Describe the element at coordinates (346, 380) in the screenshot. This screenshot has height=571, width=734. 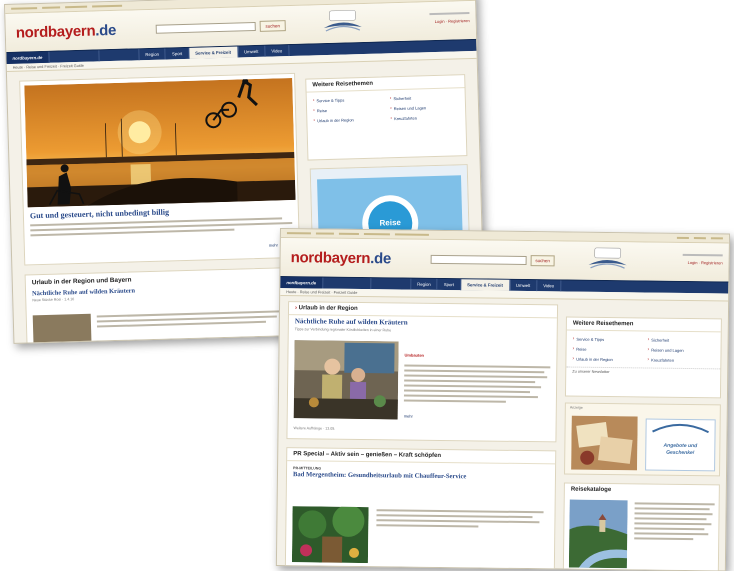
I see `children-cooking-photo` at that location.